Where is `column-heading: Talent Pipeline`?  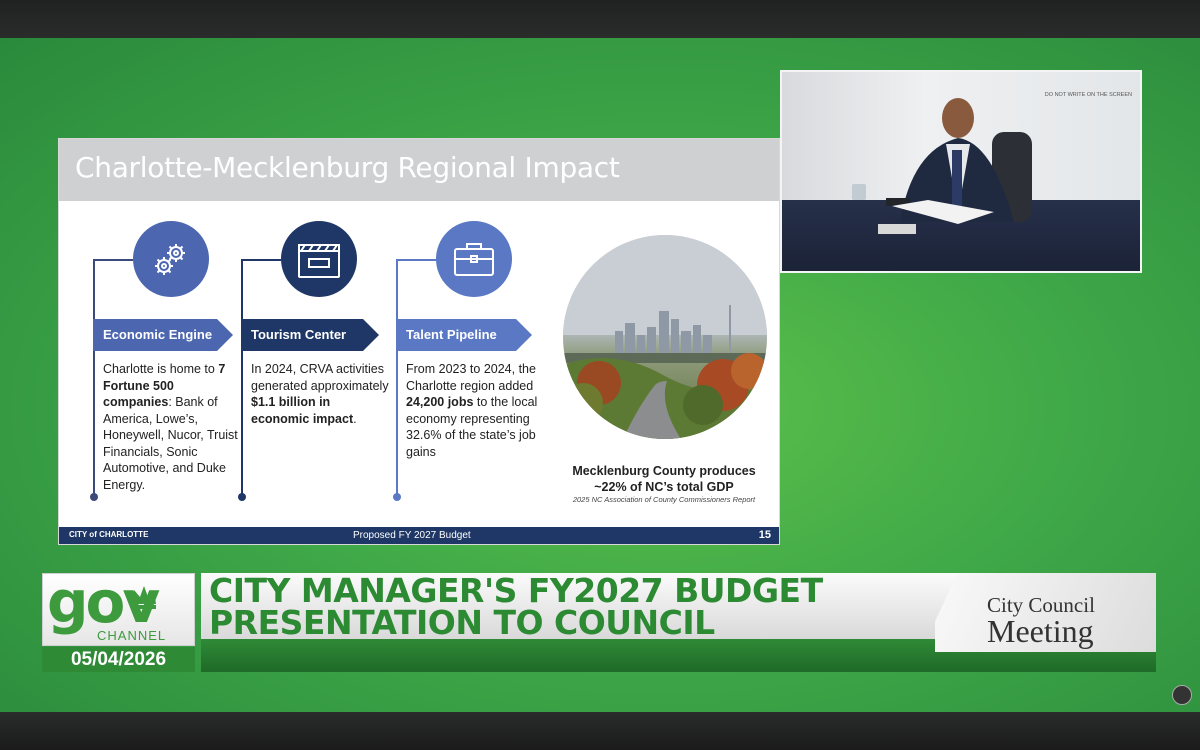 column-heading: Talent Pipeline is located at coordinates (464, 335).